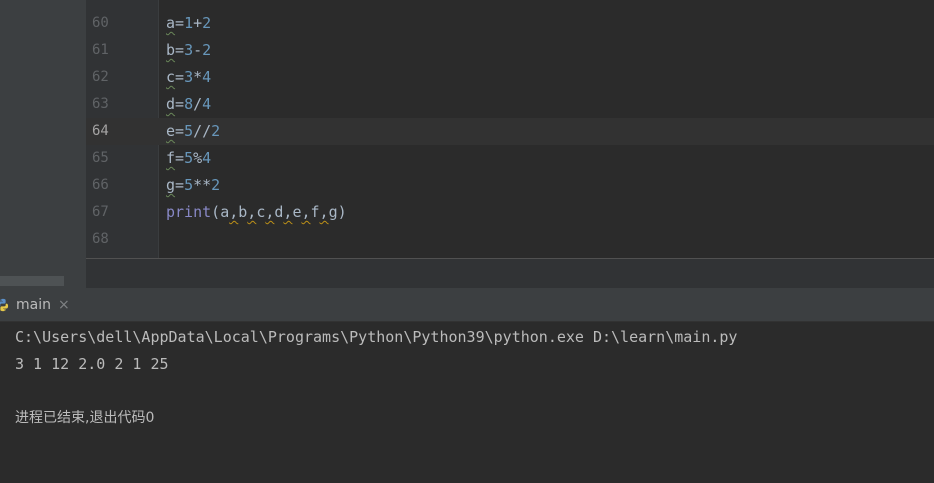 This screenshot has height=483, width=934. What do you see at coordinates (510, 23) in the screenshot?
I see `code-line: 60 a=1+2` at bounding box center [510, 23].